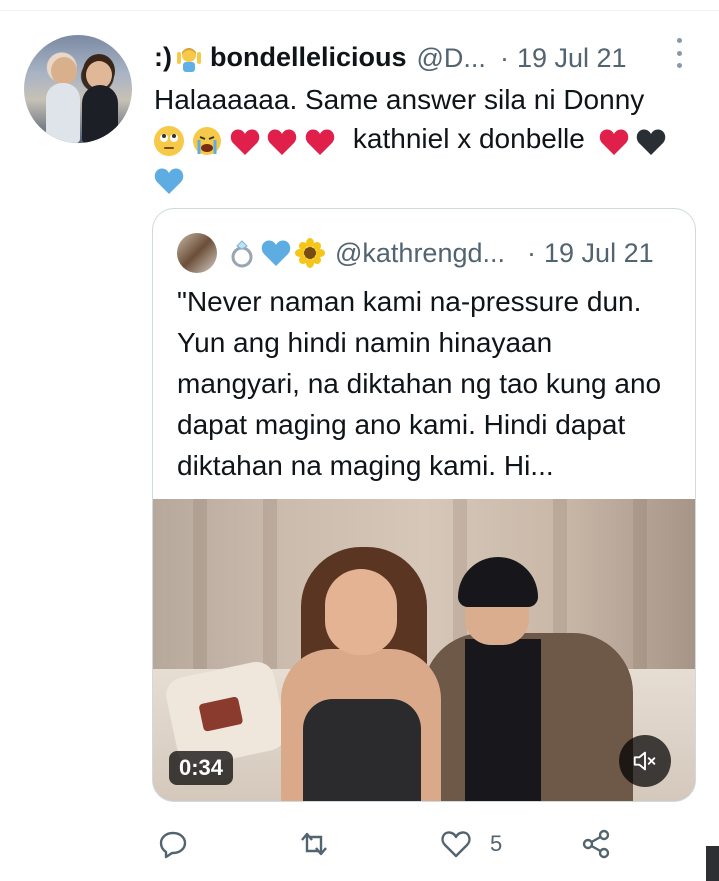 The width and height of the screenshot is (719, 881). I want to click on retweet-icon, so click(314, 844).